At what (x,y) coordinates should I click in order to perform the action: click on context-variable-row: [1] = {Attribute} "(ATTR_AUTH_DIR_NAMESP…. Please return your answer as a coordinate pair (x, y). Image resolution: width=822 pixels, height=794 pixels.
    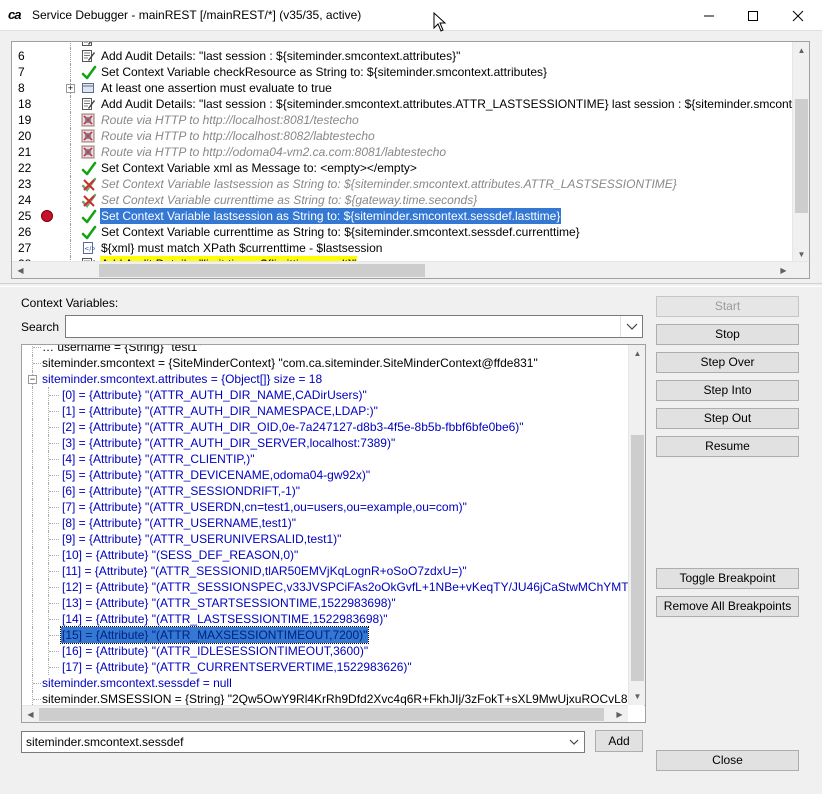
    Looking at the image, I should click on (324, 411).